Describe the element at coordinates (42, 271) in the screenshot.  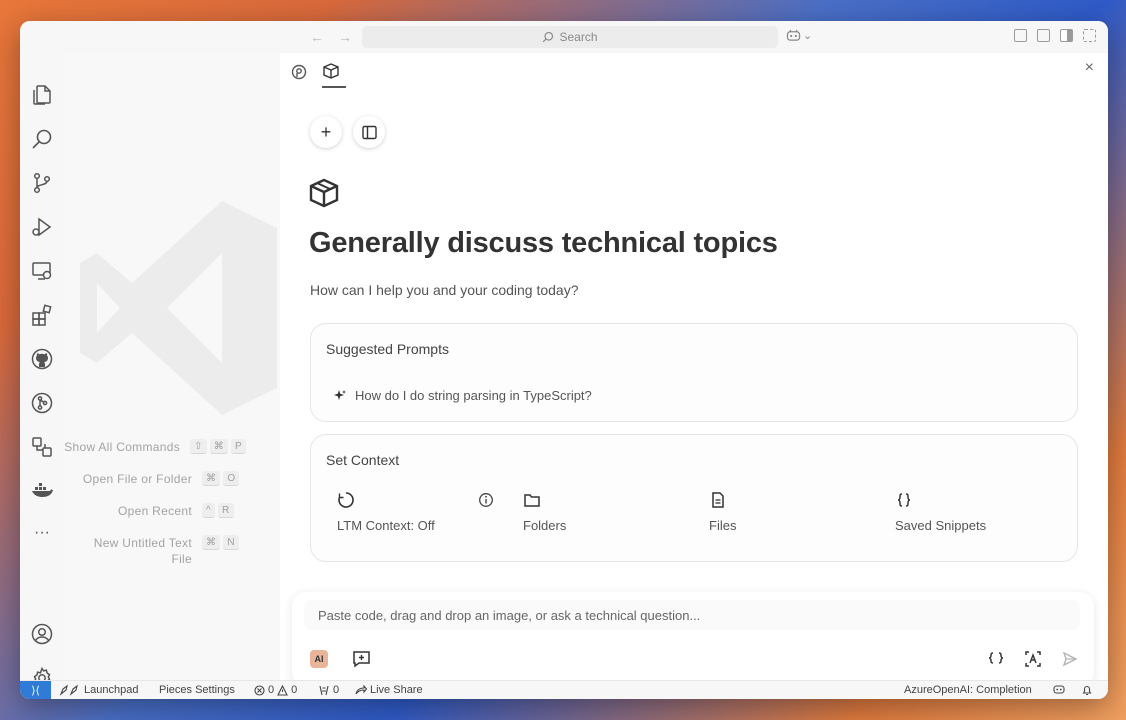
I see `remote-explorer-icon` at that location.